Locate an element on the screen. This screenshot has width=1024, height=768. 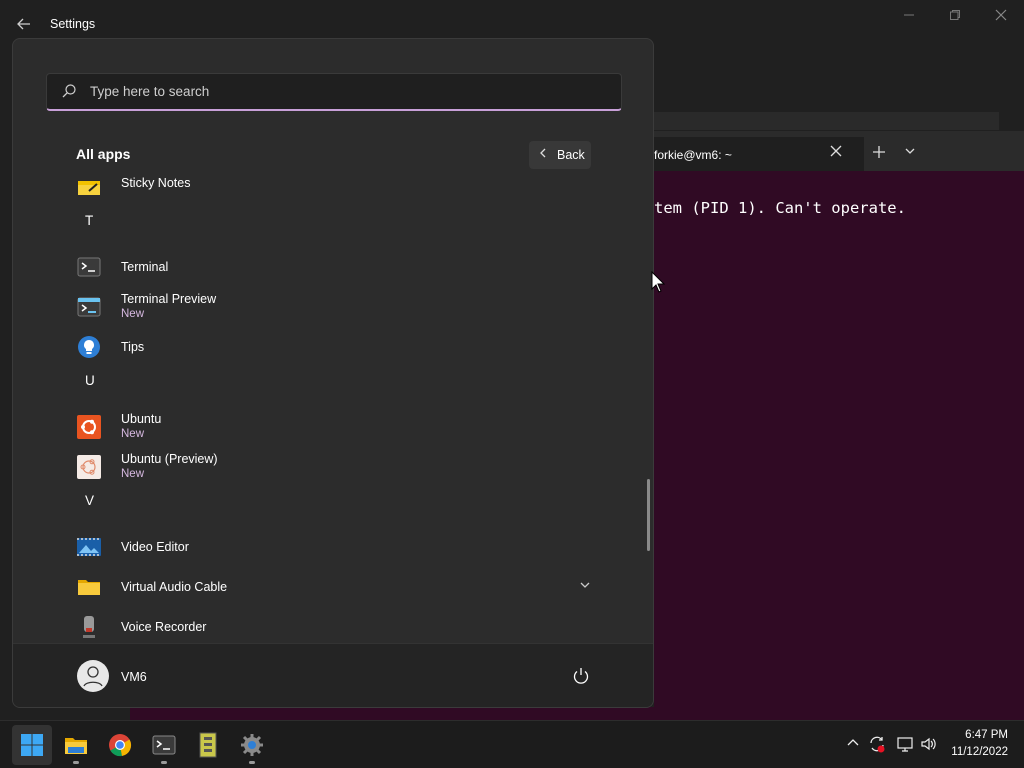
restore-icon is located at coordinates (955, 17).